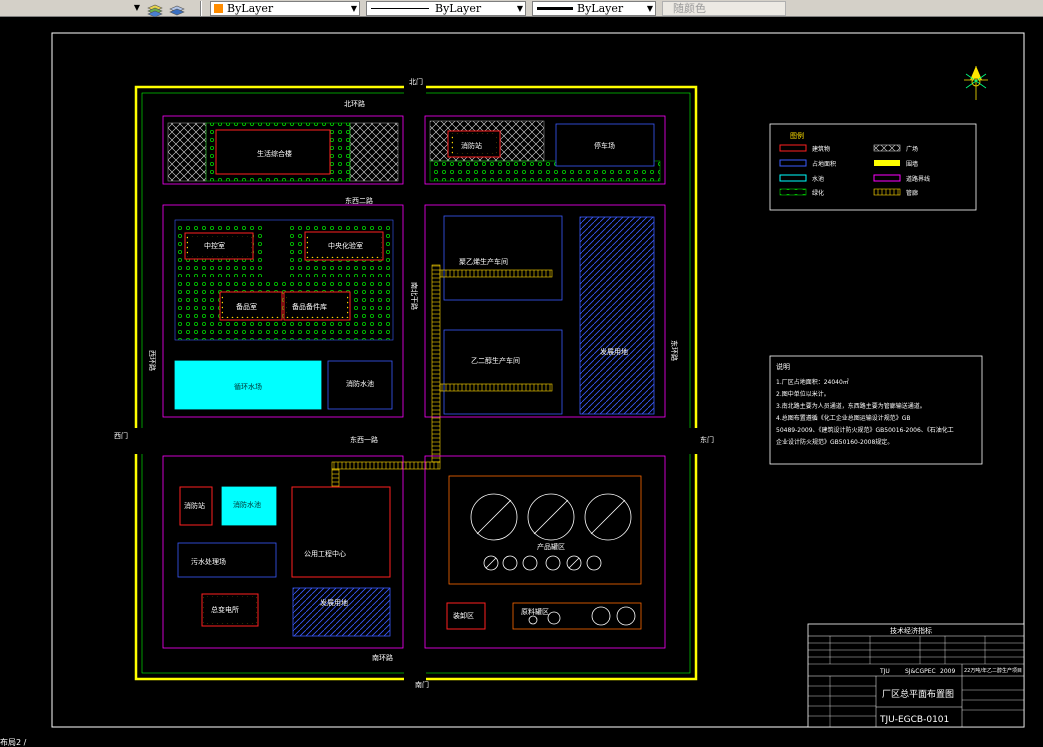  What do you see at coordinates (600, 8) in the screenshot?
I see `lineweight-combo-label: ByLayer` at bounding box center [600, 8].